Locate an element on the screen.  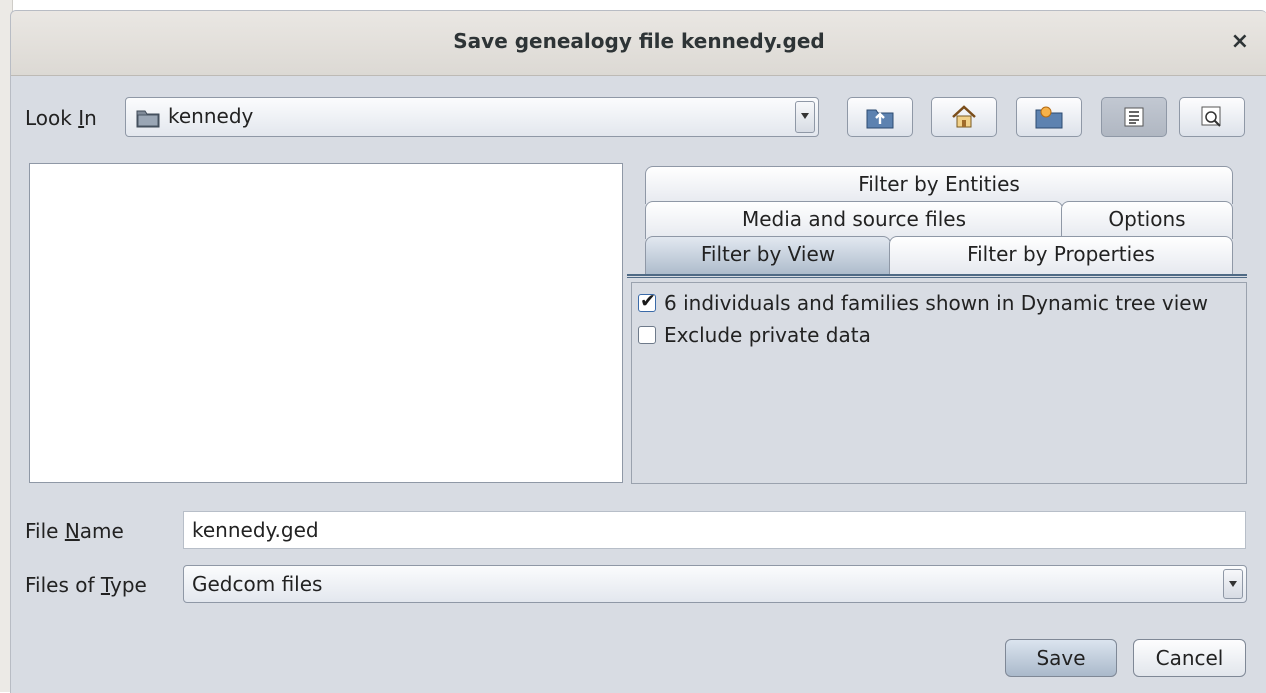
file-name-label: File Name is located at coordinates (74, 531).